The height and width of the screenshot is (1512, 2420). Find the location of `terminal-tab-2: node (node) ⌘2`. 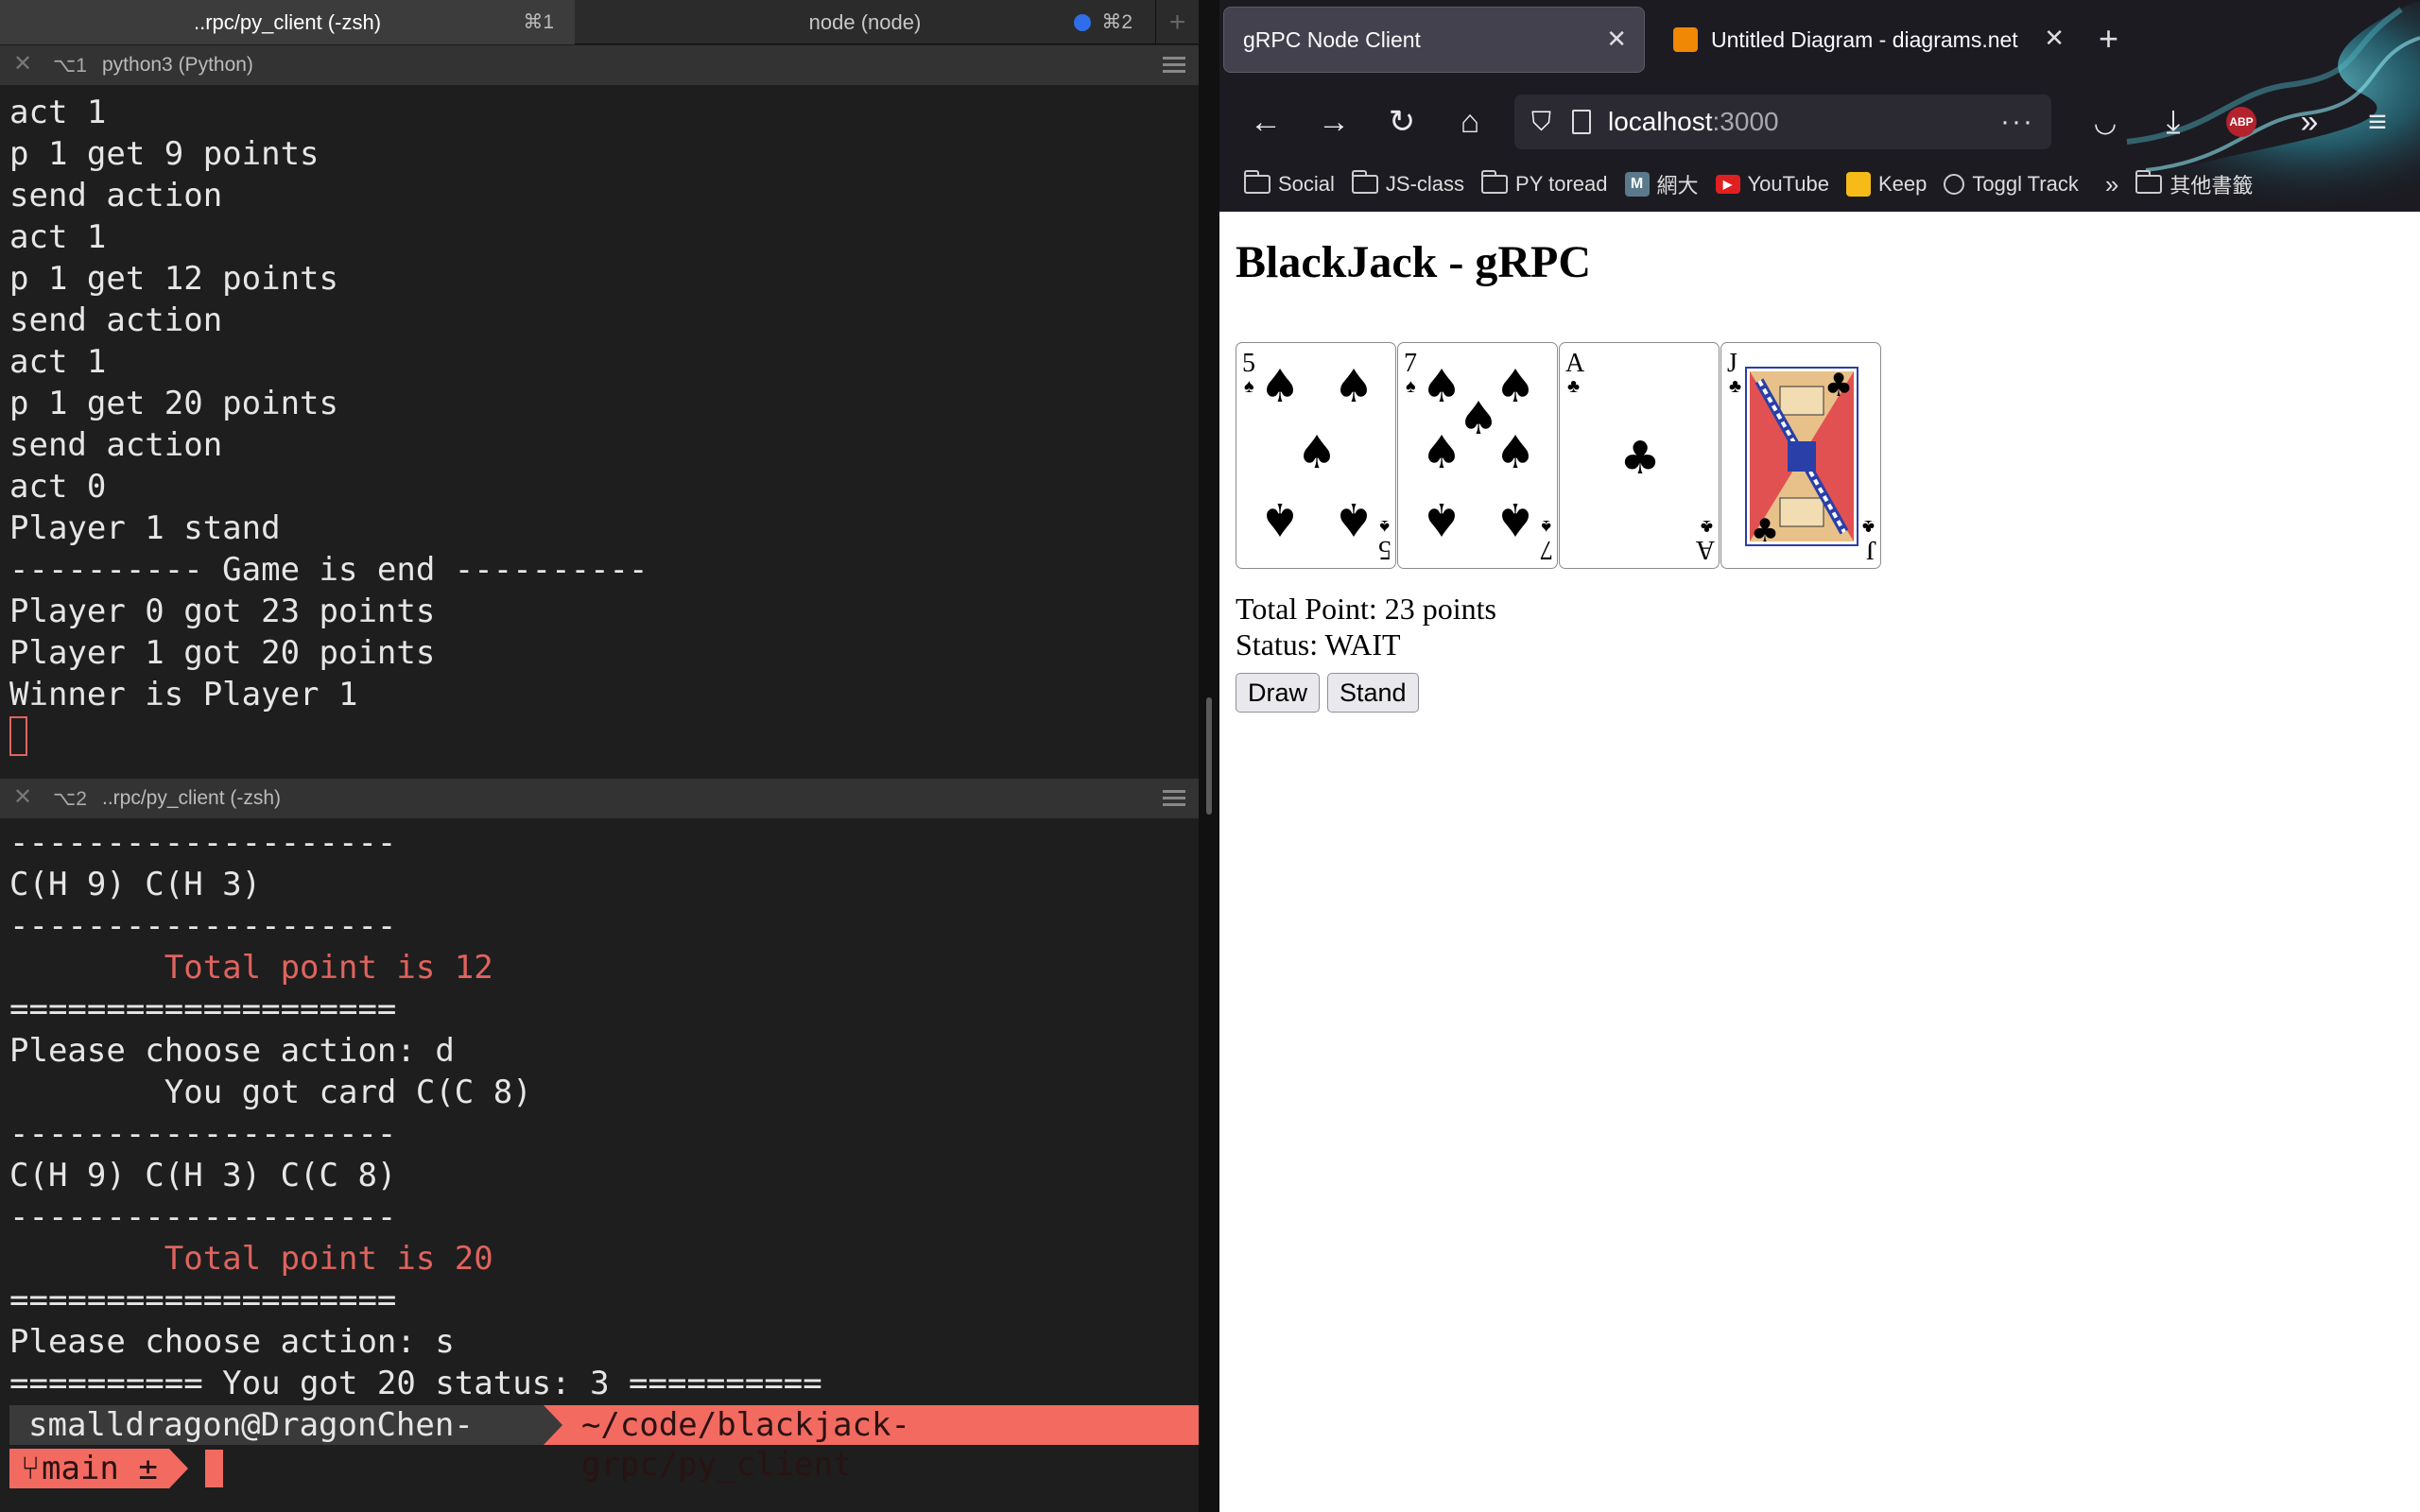

terminal-tab-2: node (node) ⌘2 is located at coordinates (865, 22).